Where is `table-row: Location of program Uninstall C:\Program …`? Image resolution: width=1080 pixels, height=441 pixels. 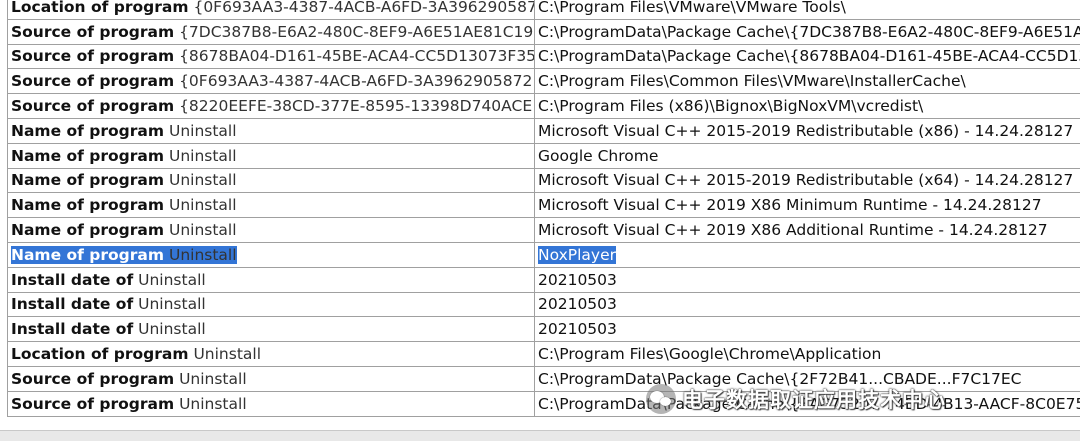
table-row: Location of program Uninstall C:\Program … is located at coordinates (543, 354).